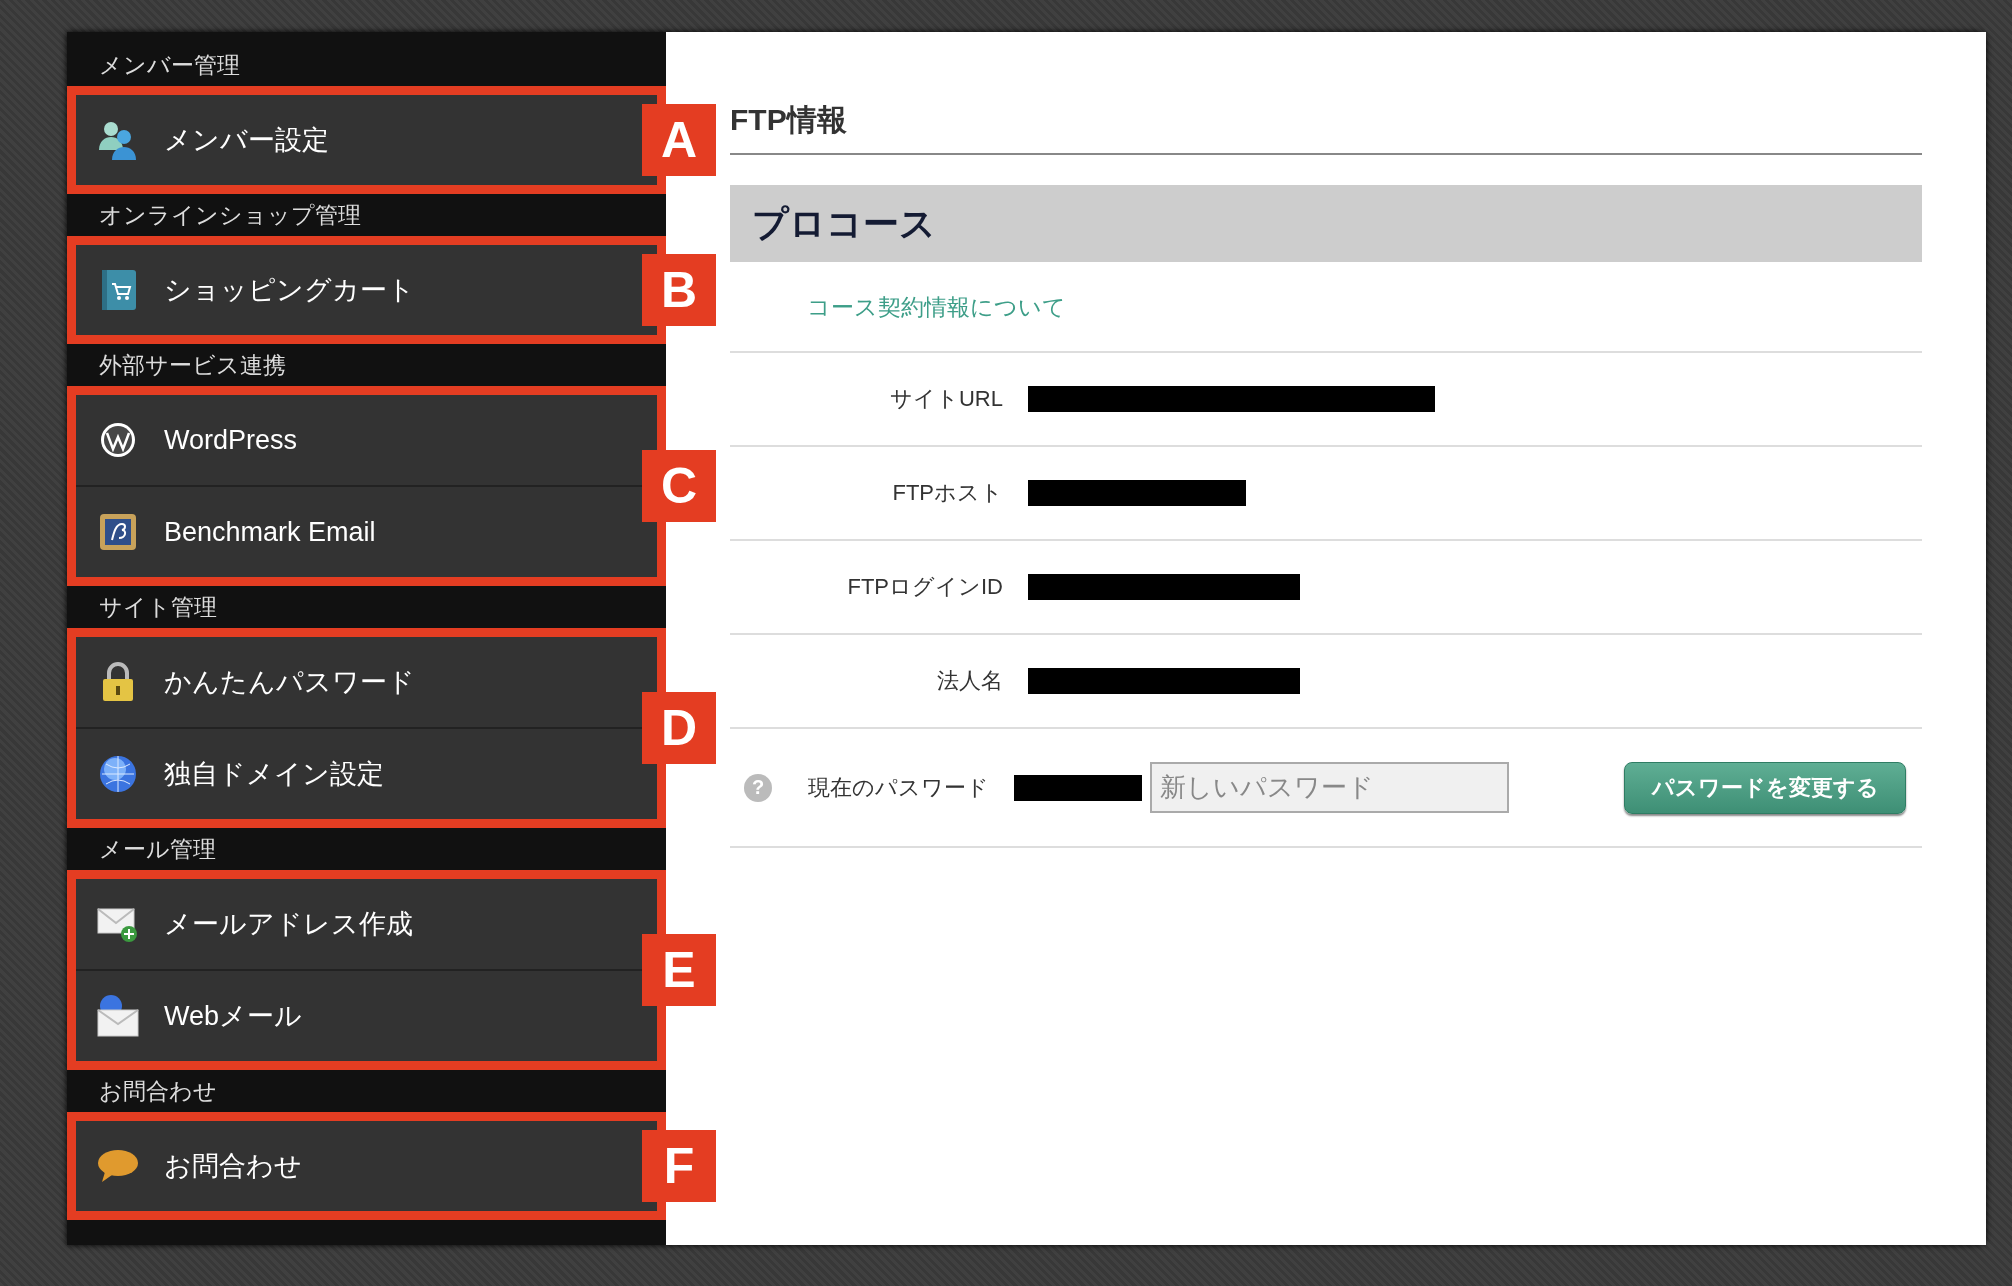 The width and height of the screenshot is (2012, 1286). Describe the element at coordinates (118, 140) in the screenshot. I see `people-icon` at that location.